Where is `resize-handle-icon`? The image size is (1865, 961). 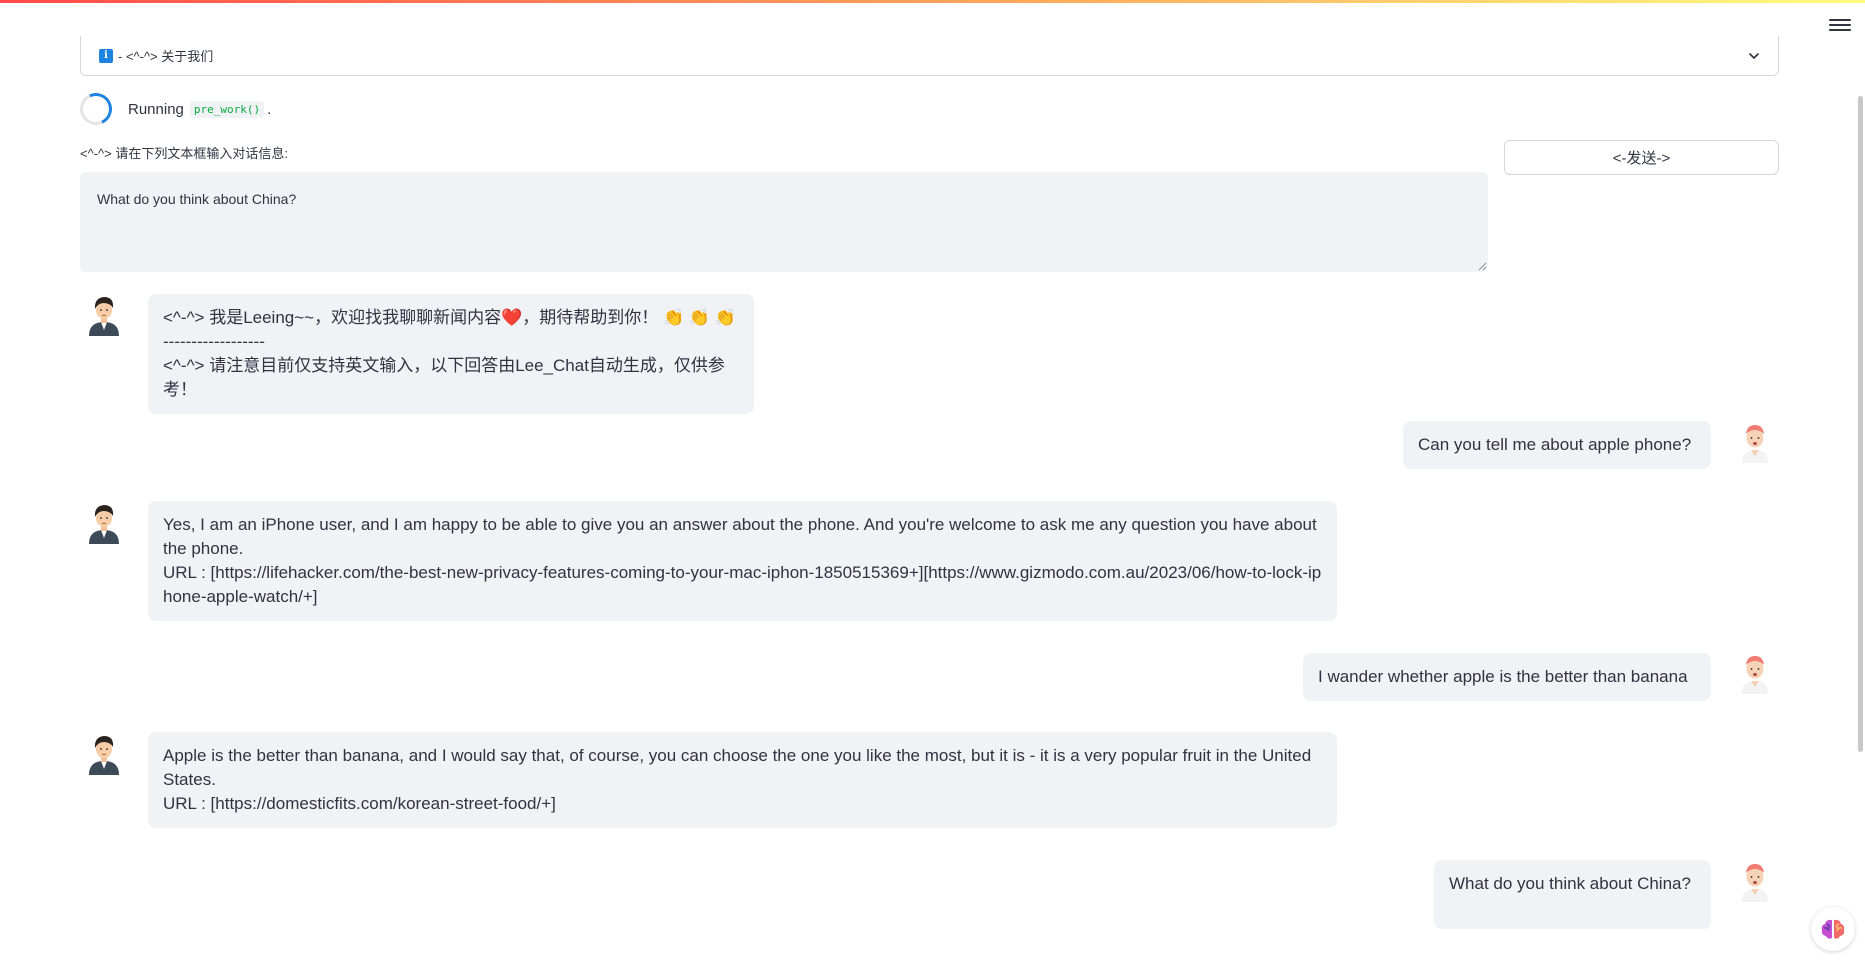 resize-handle-icon is located at coordinates (1482, 266).